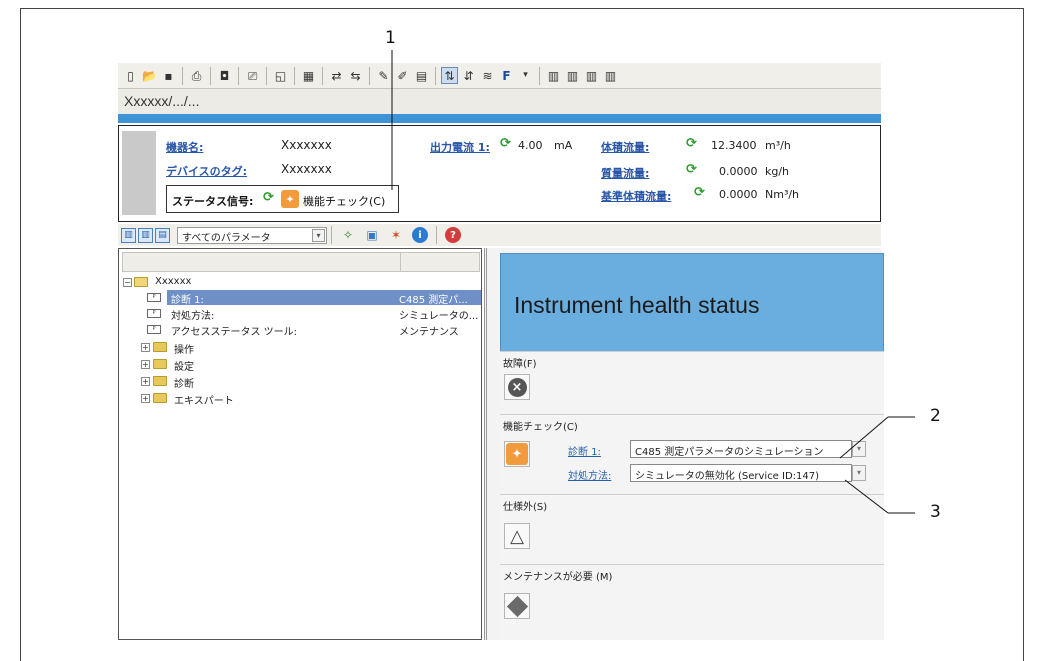  Describe the element at coordinates (782, 194) in the screenshot. I see `corrected-volume-flow-unit: Nm³/h` at that location.